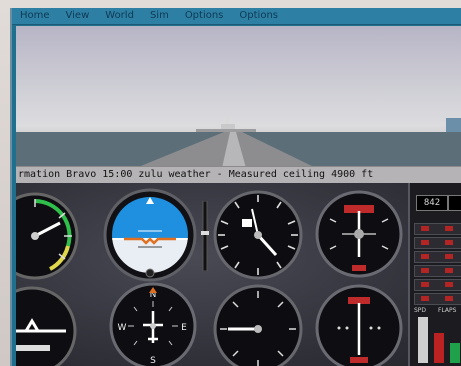 Image resolution: width=461 pixels, height=366 pixels. I want to click on radio-stack: 842 SPD FLAPS, so click(434, 274).